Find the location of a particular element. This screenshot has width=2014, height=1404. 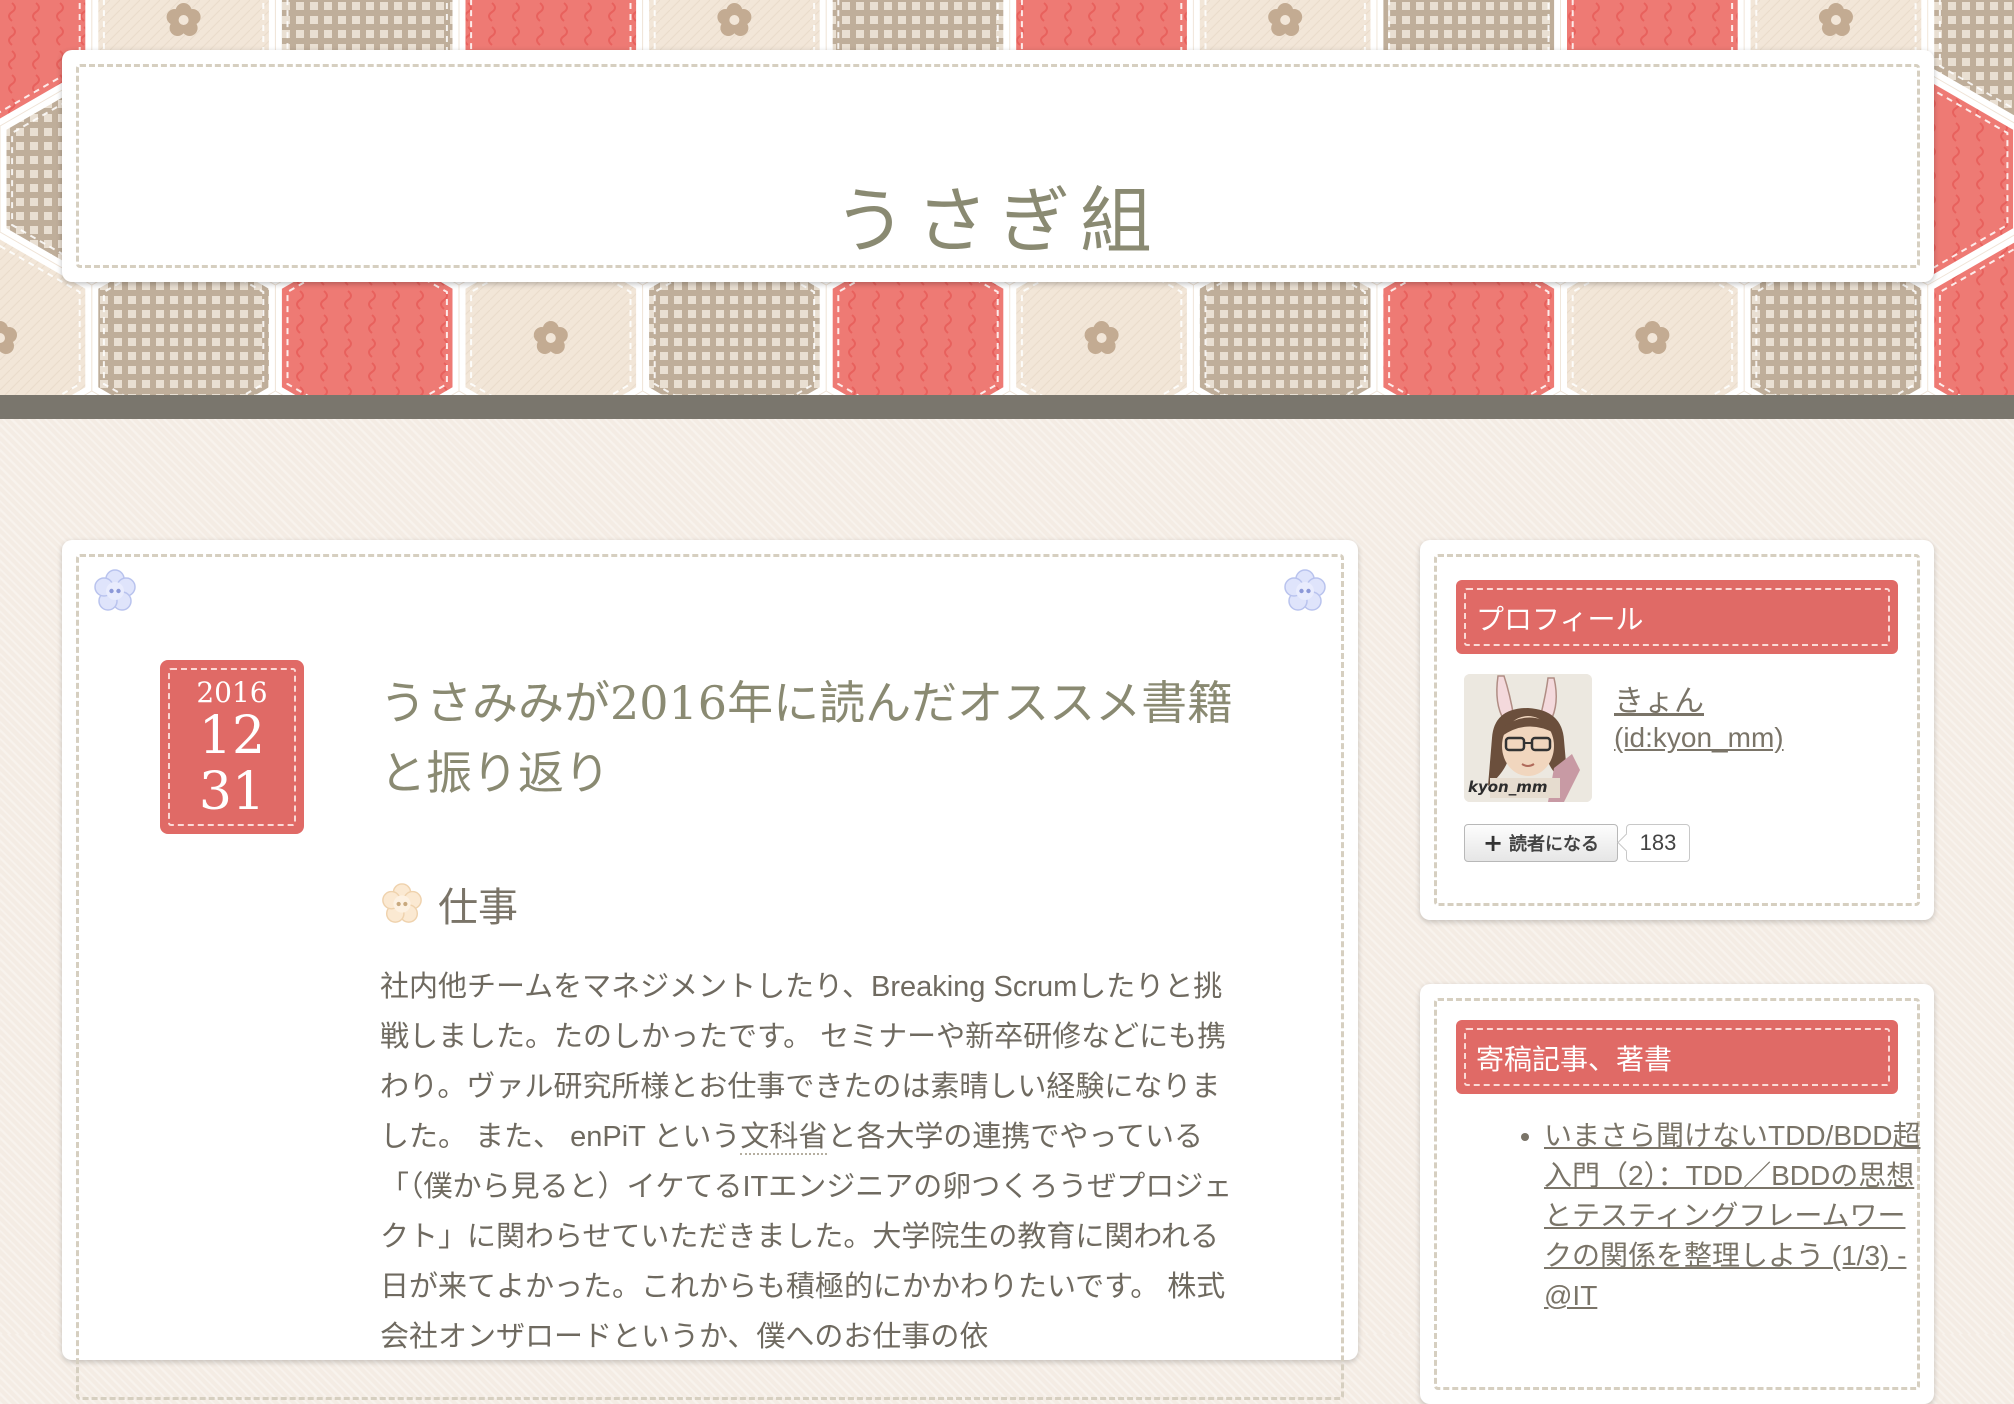

articles-heading-text: 寄稿記事、著書 is located at coordinates (1574, 1059).